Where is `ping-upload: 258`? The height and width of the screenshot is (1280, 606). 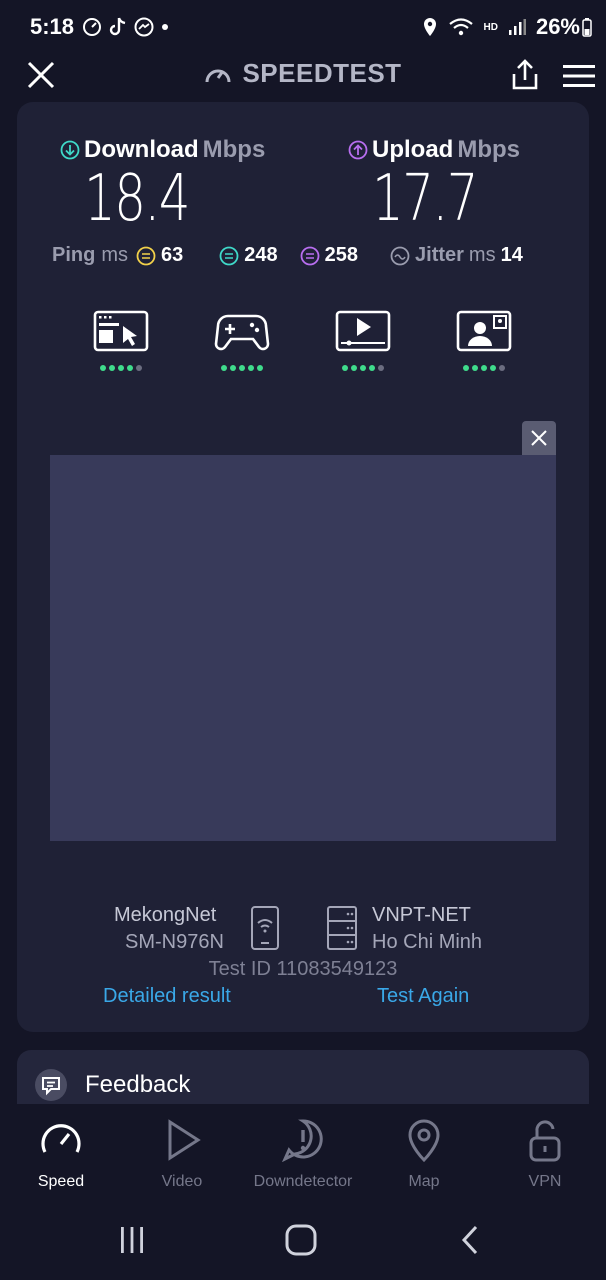 ping-upload: 258 is located at coordinates (329, 255).